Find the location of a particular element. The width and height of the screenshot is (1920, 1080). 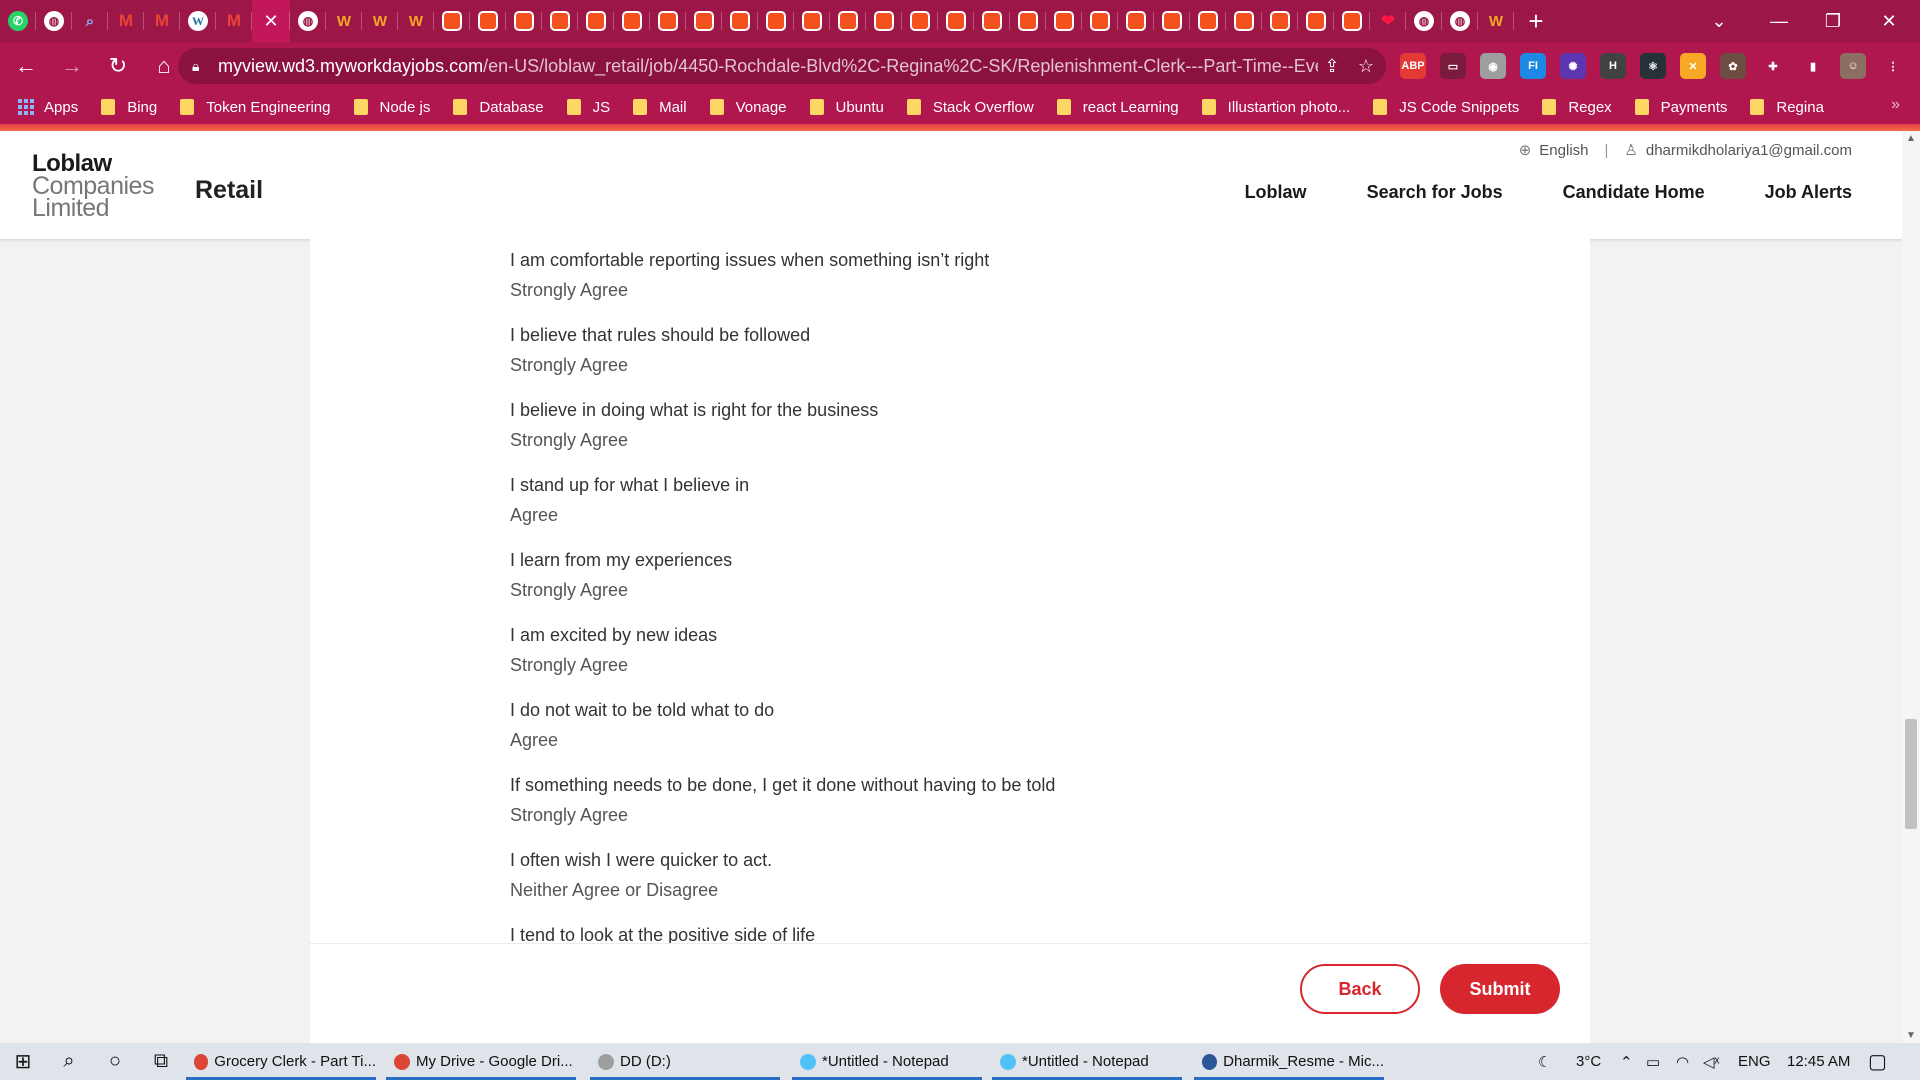

bookmark-item: Bing is located at coordinates (129, 107).